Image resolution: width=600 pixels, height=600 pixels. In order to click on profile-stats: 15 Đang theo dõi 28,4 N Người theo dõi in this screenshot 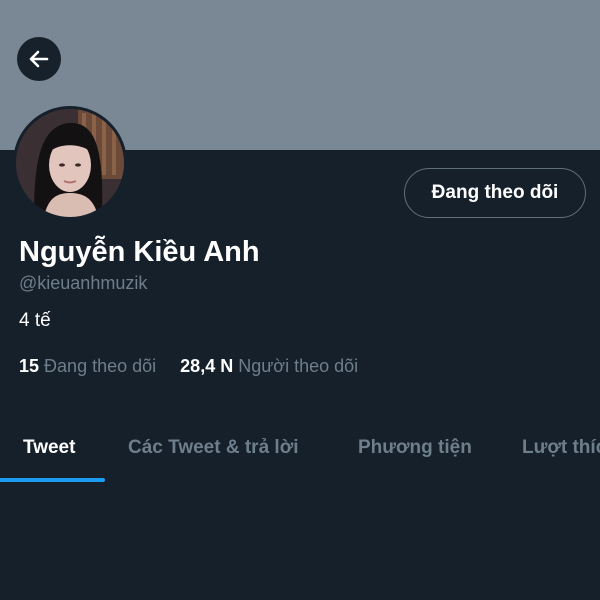, I will do `click(188, 366)`.